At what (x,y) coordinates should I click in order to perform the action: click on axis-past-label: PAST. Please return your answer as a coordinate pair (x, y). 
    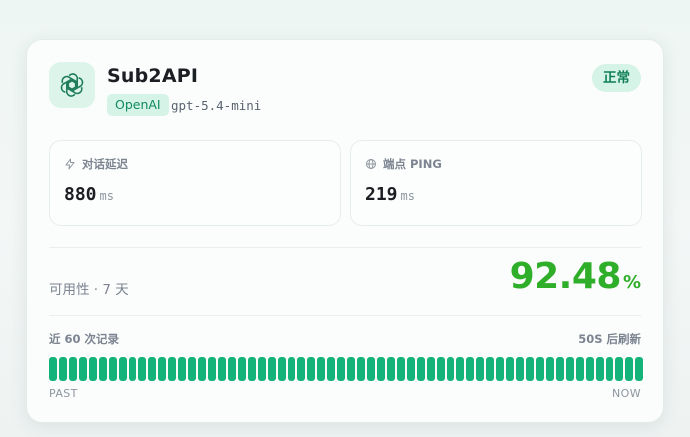
    Looking at the image, I should click on (63, 393).